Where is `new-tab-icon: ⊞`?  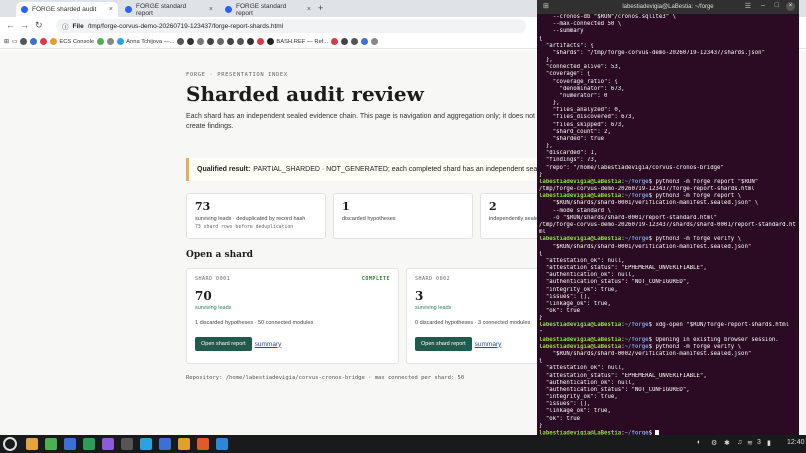
new-tab-icon: ⊞ is located at coordinates (546, 6).